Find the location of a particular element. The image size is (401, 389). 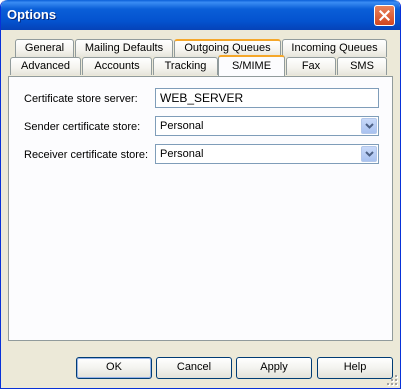

sender-cert-store-value: Personal is located at coordinates (182, 126).